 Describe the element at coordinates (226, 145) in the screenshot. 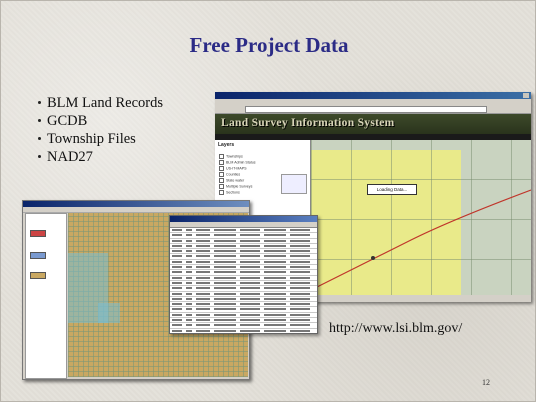

I see `layers-heading: Layers` at that location.